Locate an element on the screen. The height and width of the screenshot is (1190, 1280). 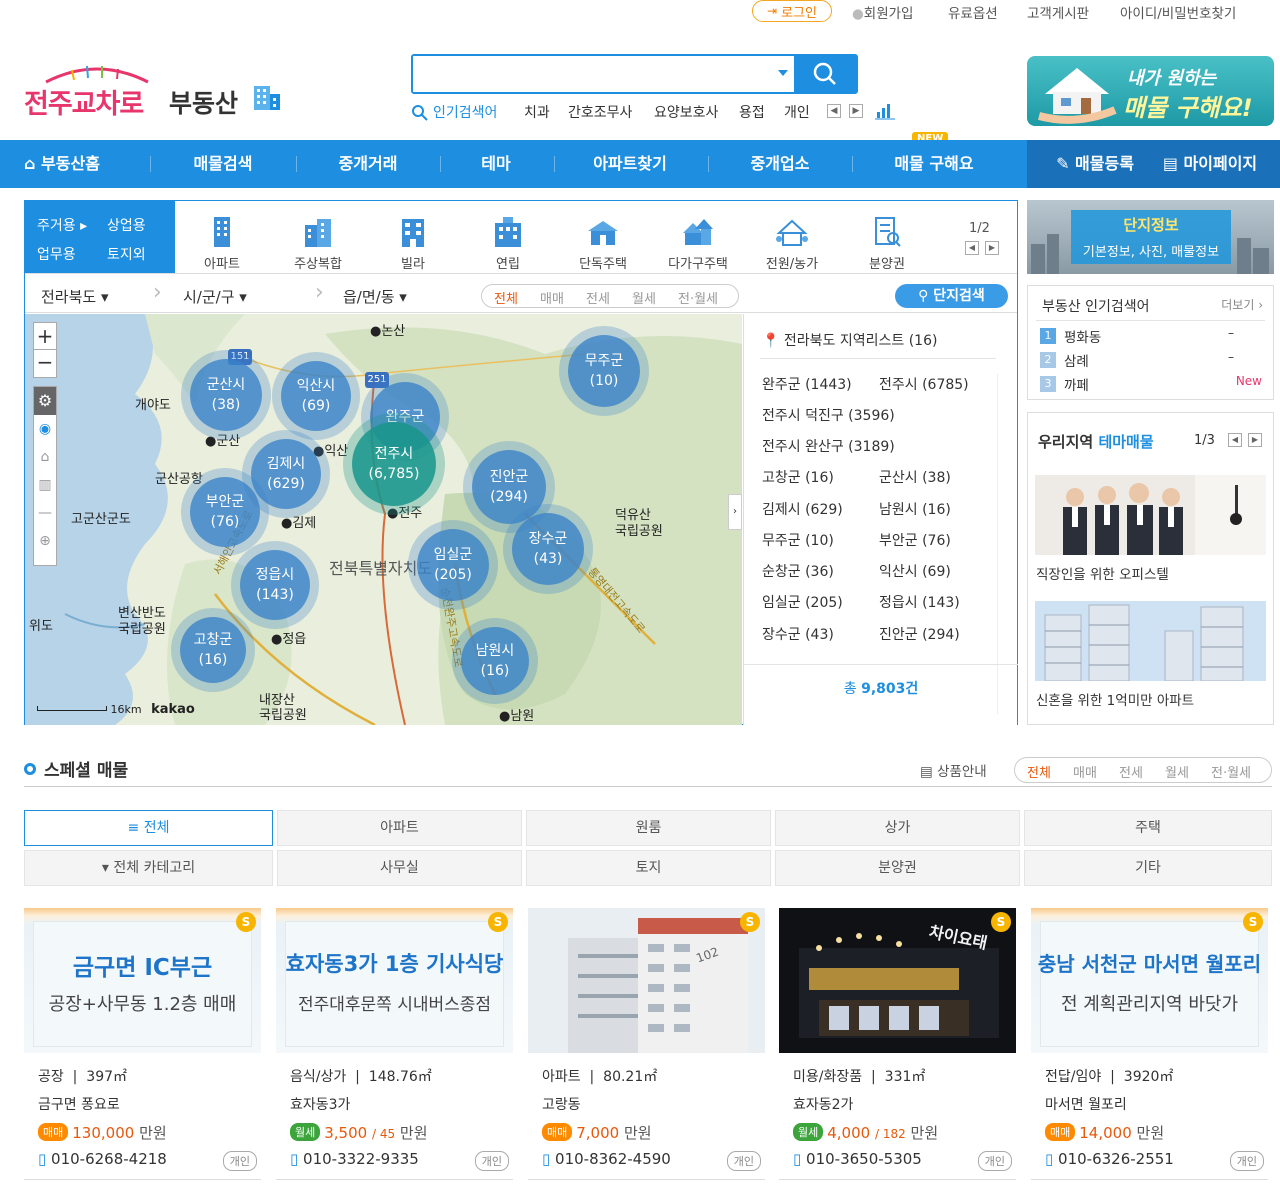
town-select: 읍/면/동 ▾ is located at coordinates (375, 296).